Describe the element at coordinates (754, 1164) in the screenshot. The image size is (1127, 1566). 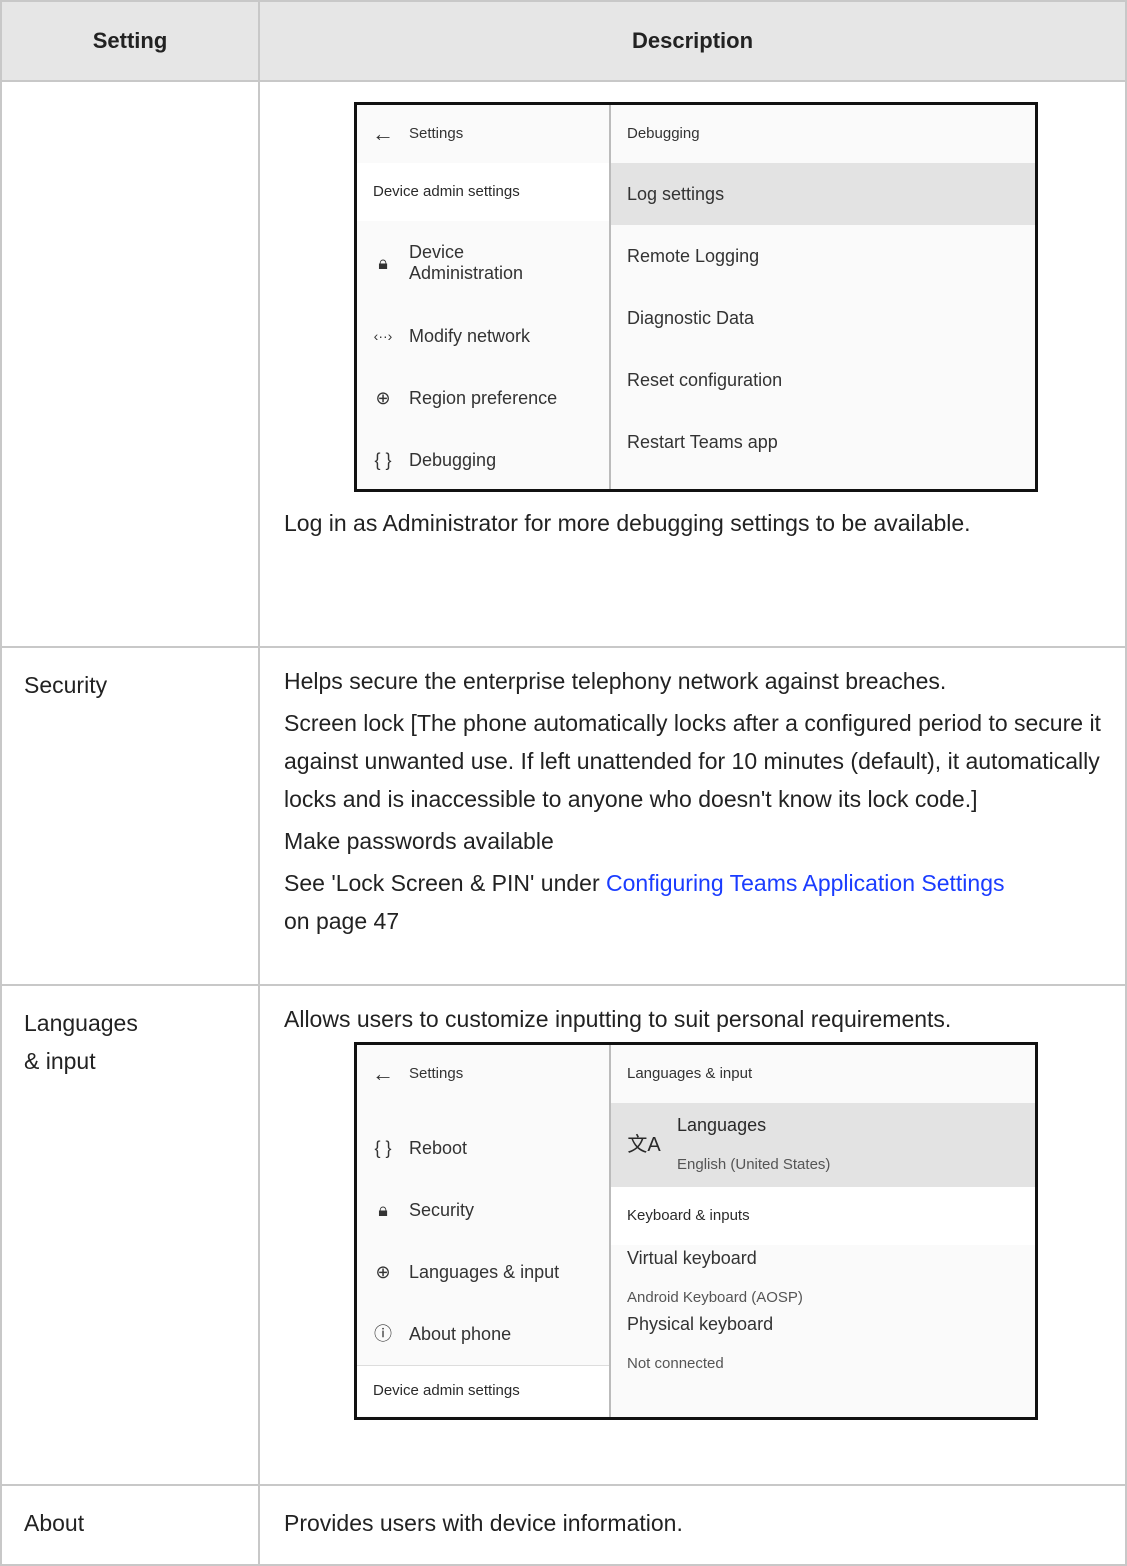
I see `languages-subtitle: English (United States)` at that location.